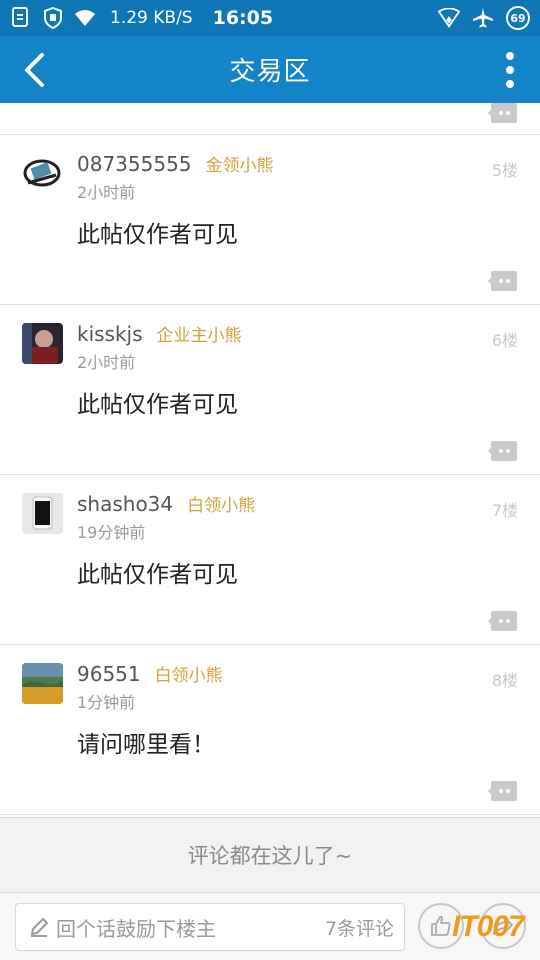 The image size is (540, 960). I want to click on thumbs-up-icon, so click(441, 925).